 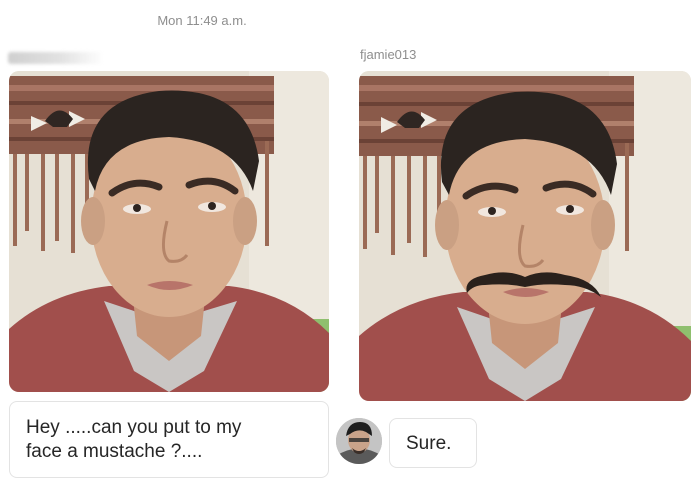 What do you see at coordinates (388, 54) in the screenshot?
I see `sender-username-right: fjamie013` at bounding box center [388, 54].